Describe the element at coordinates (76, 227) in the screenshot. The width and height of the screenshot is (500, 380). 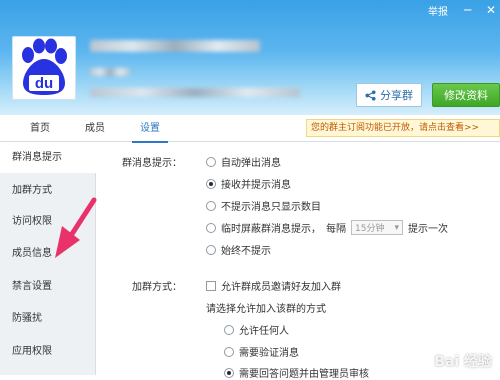
I see `annotation-arrow-icon` at that location.